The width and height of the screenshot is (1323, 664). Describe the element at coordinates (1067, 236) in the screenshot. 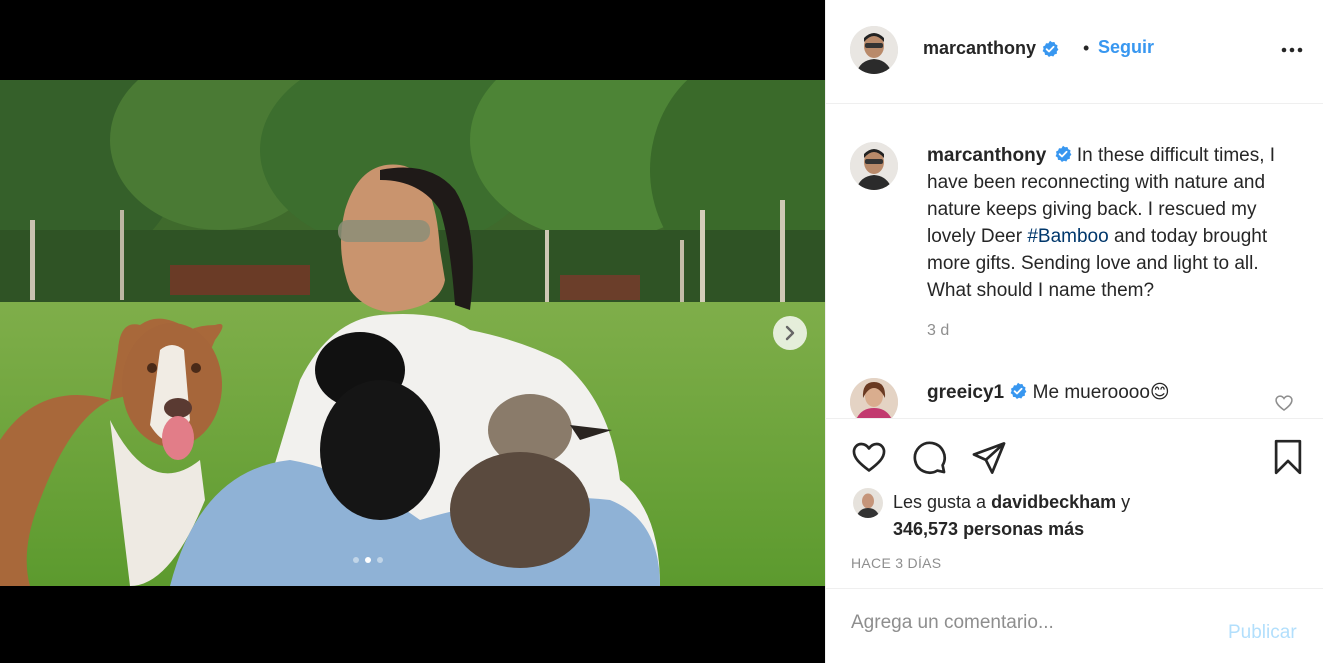

I see `hashtag-link: #Bamboo` at that location.